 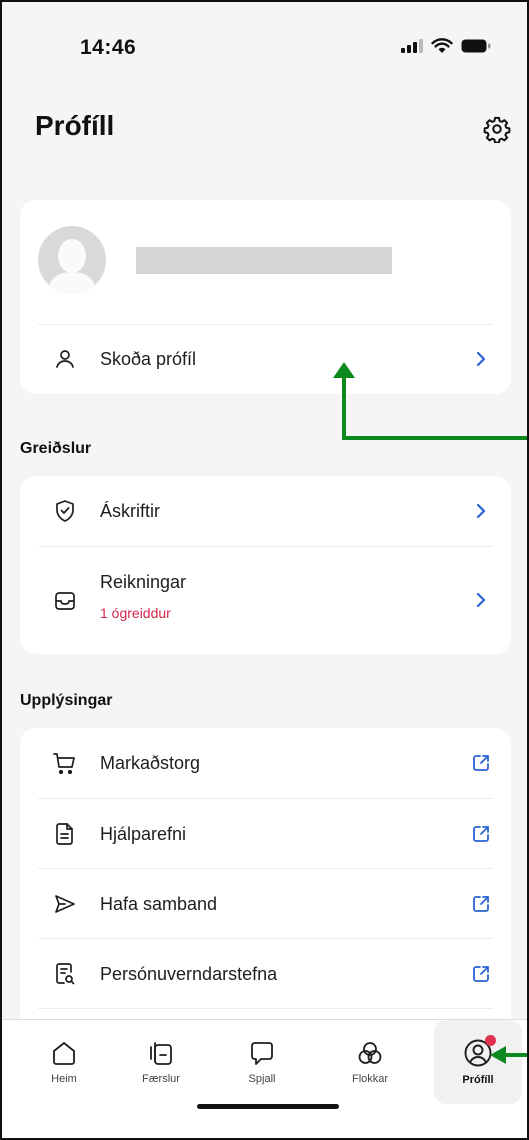 I want to click on policy-icon, so click(x=65, y=974).